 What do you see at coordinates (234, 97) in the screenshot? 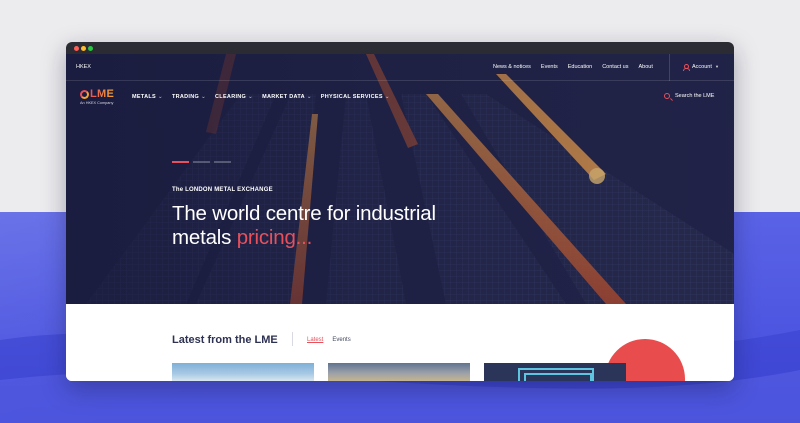
I see `nav-item-clearing: CLEARING ⌄` at bounding box center [234, 97].